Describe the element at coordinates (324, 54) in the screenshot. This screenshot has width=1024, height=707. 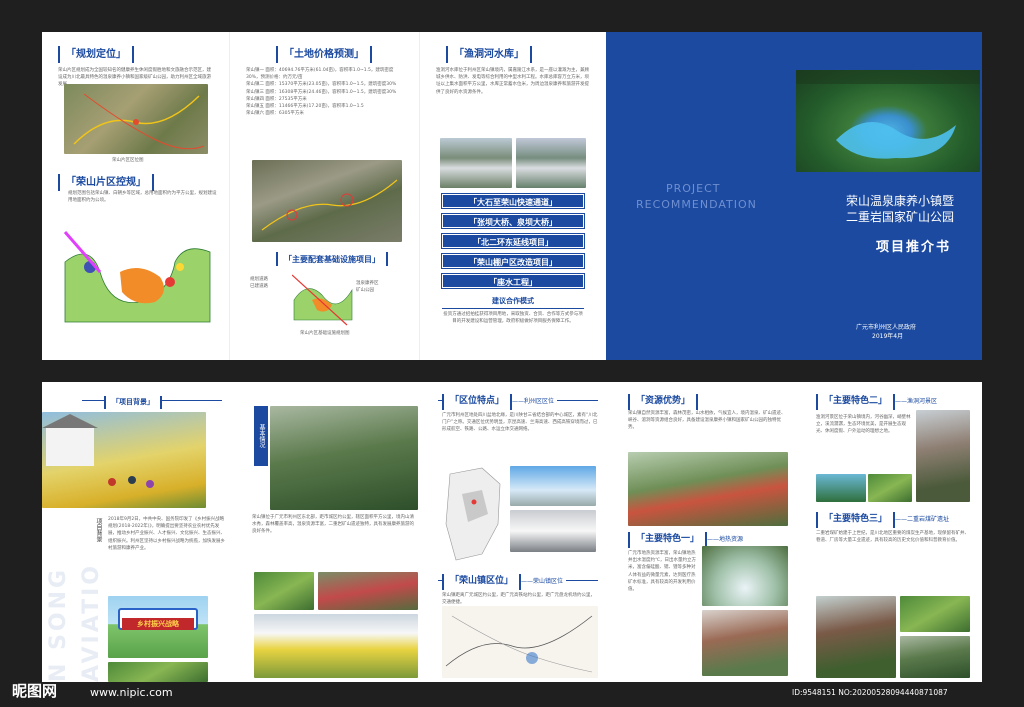
I see `section-title-land-price: 「土地价格预测」` at that location.